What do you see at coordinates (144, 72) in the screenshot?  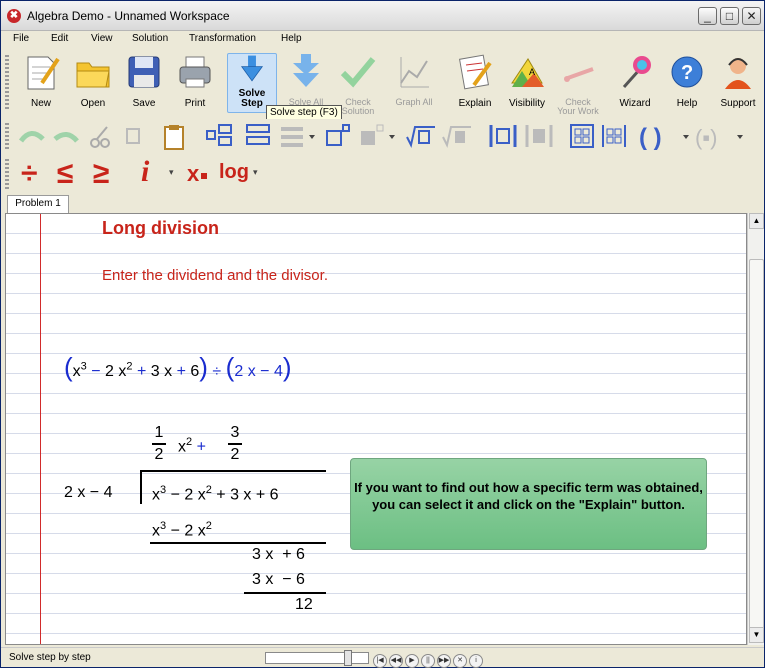 I see `floppy-icon` at bounding box center [144, 72].